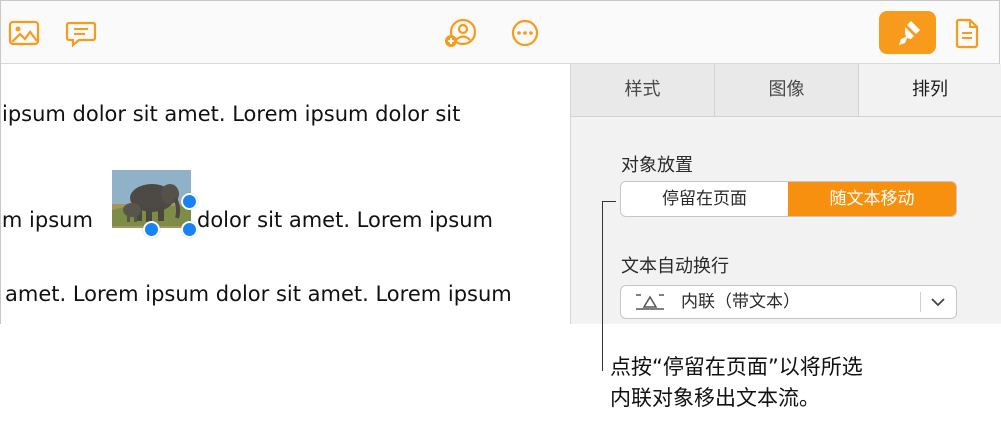  Describe the element at coordinates (715, 398) in the screenshot. I see `callout-line: 内联对象移出文本流。` at that location.